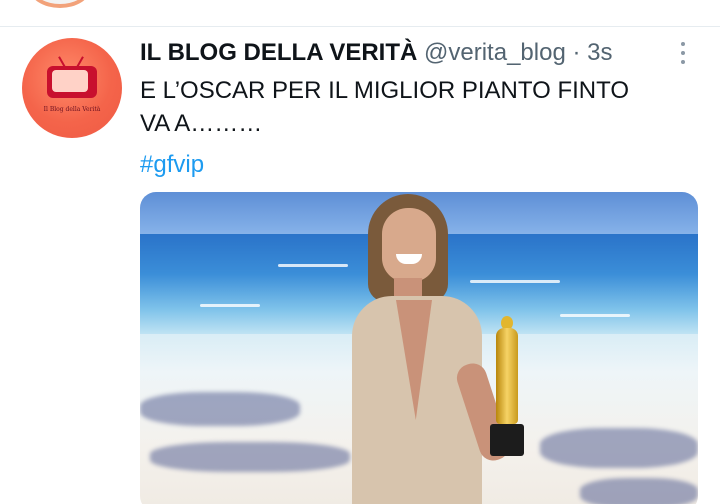 Image resolution: width=720 pixels, height=504 pixels. What do you see at coordinates (360, 13) in the screenshot?
I see `previous-tweet-strip` at bounding box center [360, 13].